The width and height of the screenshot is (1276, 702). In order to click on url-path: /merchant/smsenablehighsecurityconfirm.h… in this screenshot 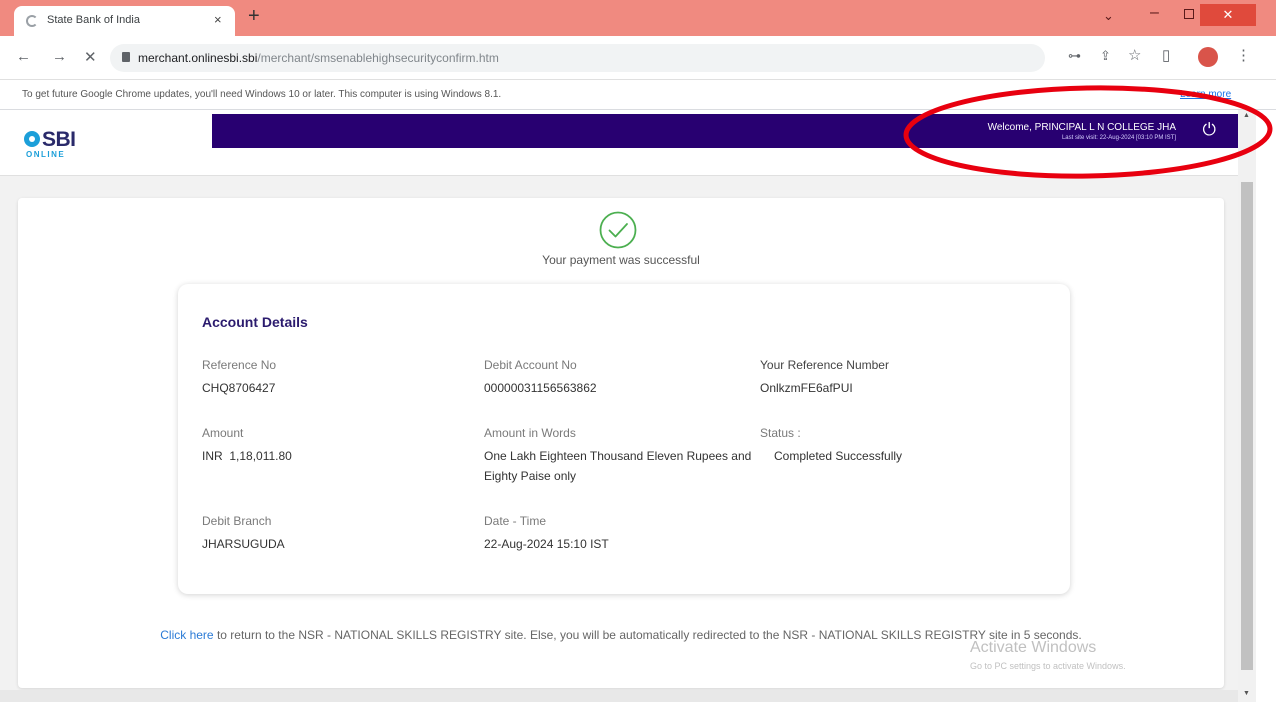, I will do `click(378, 58)`.